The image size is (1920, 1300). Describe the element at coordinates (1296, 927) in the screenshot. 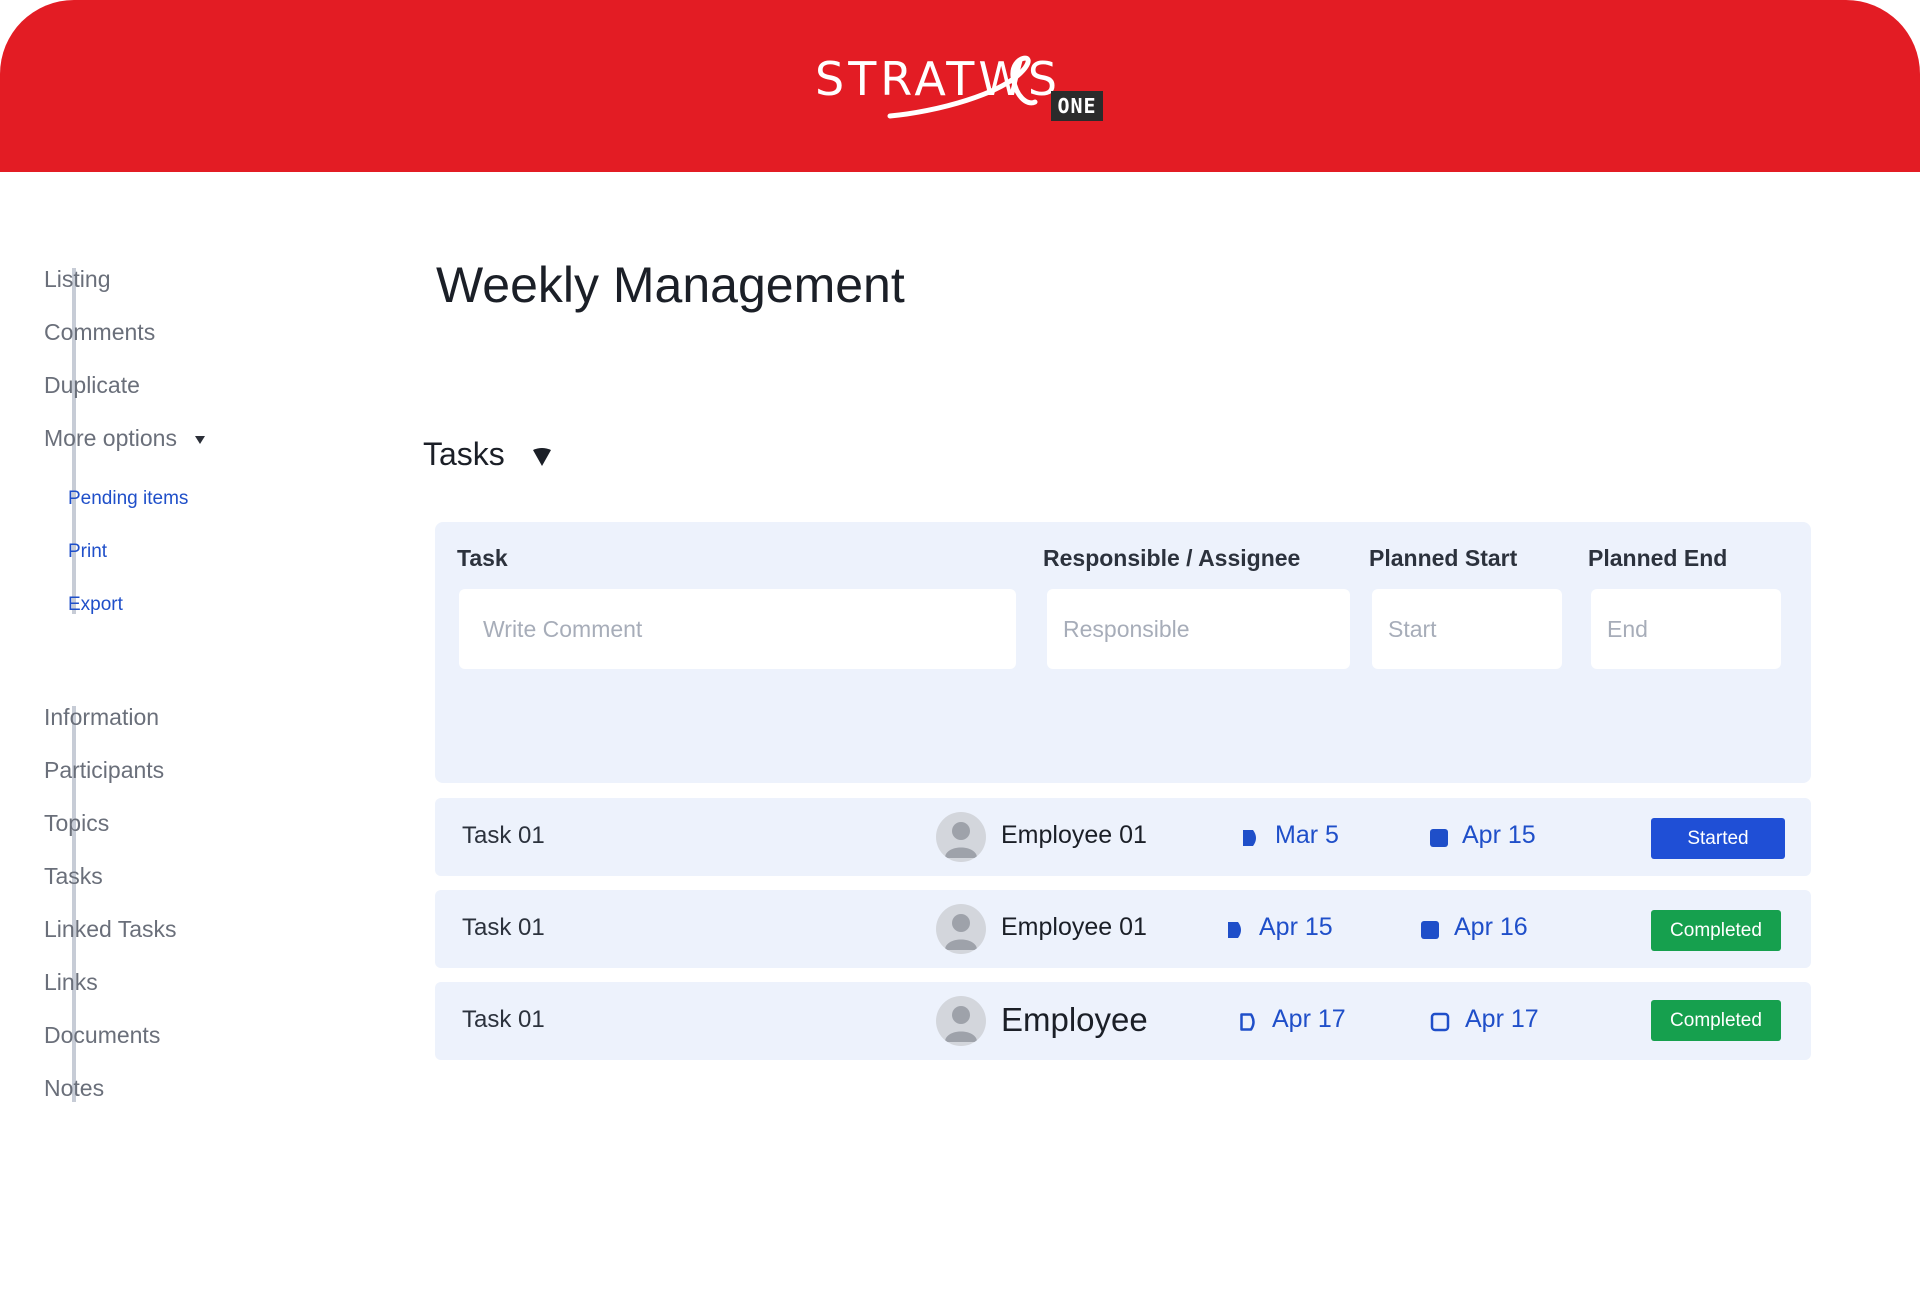

I see `planned-start-date: Apr 15` at that location.